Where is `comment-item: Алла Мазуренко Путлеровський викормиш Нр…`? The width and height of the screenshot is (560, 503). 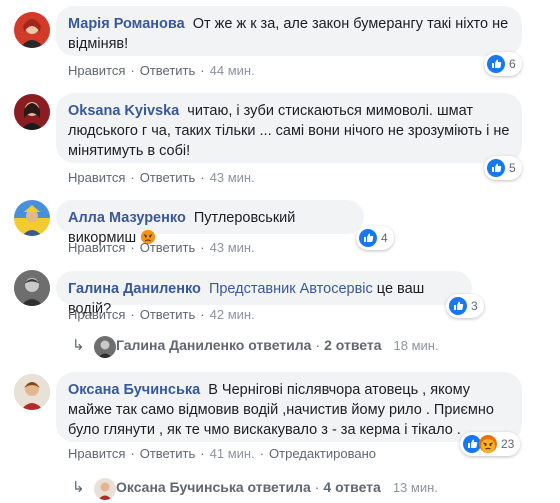
comment-item: Алла Мазуренко Путлеровський викормиш Нр… is located at coordinates (280, 228).